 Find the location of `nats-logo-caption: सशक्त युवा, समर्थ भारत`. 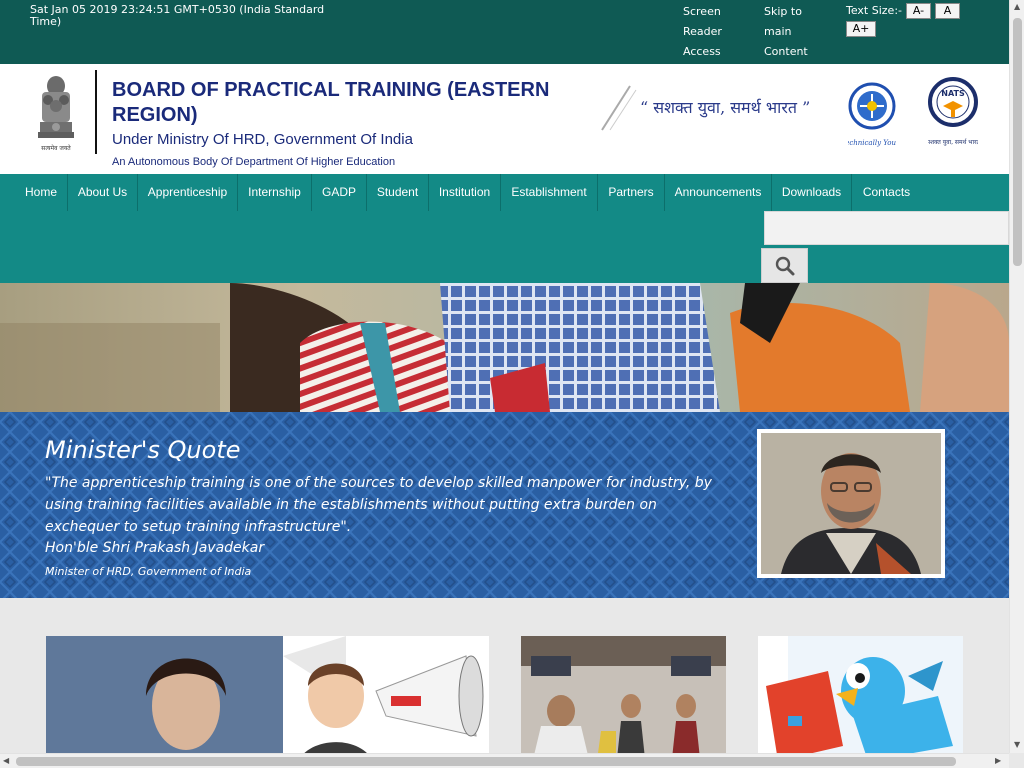

nats-logo-caption: सशक्त युवा, समर्थ भारत is located at coordinates (953, 142).